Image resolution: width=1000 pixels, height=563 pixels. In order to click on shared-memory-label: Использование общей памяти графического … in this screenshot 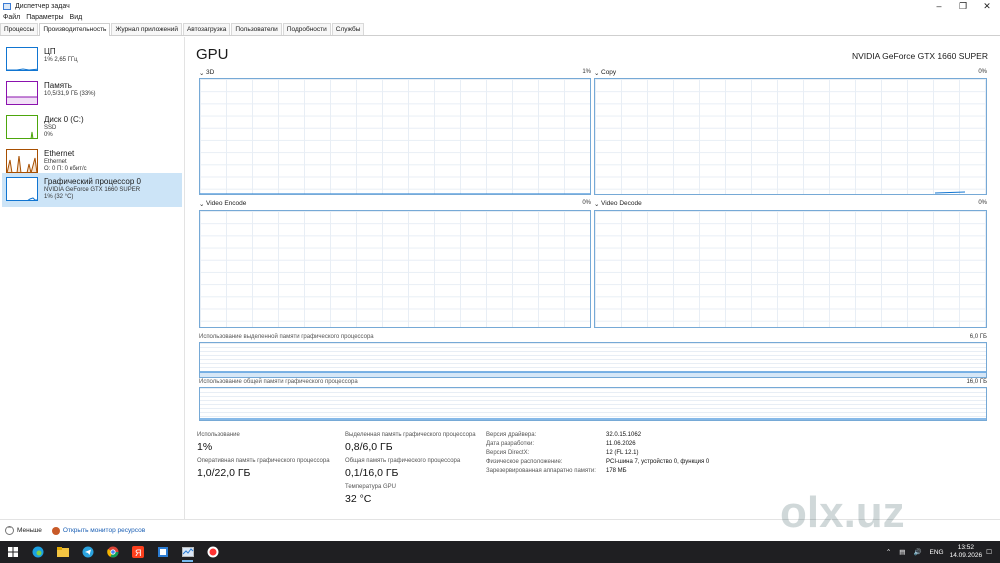, I will do `click(278, 382)`.